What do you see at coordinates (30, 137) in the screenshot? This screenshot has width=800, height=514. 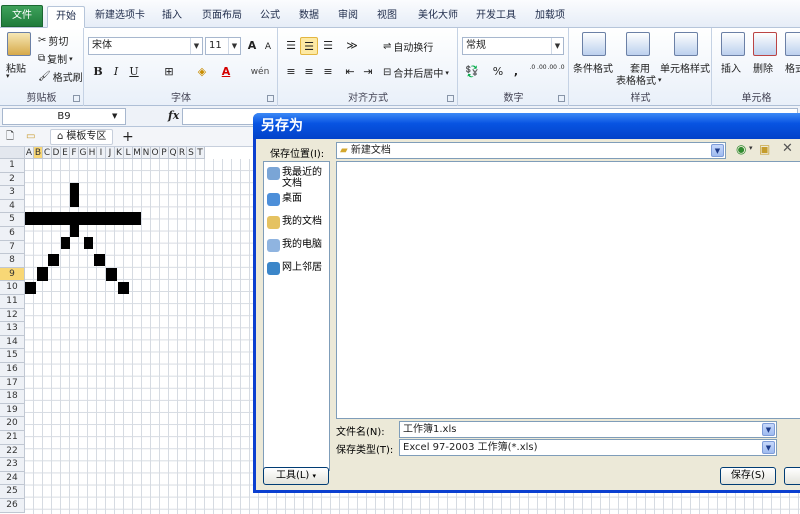 I see `open-folder-icon: ▭` at bounding box center [30, 137].